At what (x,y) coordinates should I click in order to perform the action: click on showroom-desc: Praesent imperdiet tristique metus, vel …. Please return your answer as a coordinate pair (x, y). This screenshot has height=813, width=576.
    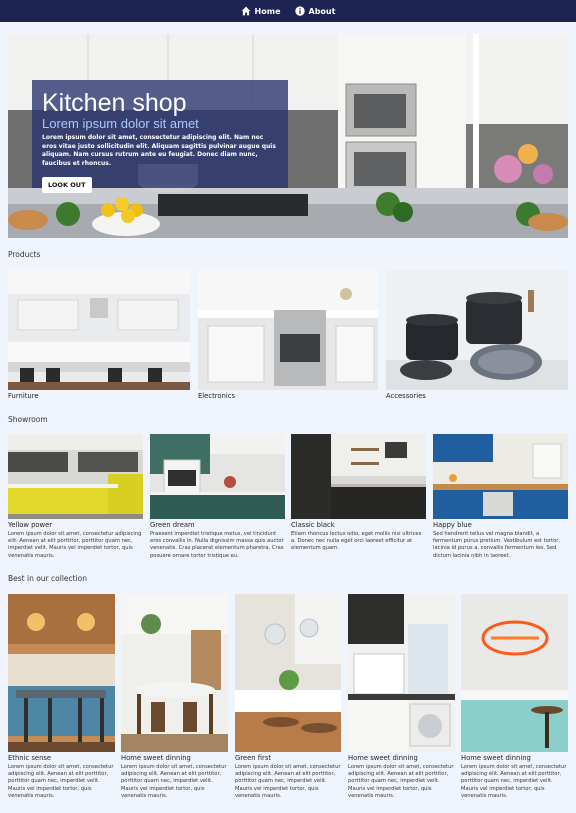
    Looking at the image, I should click on (217, 545).